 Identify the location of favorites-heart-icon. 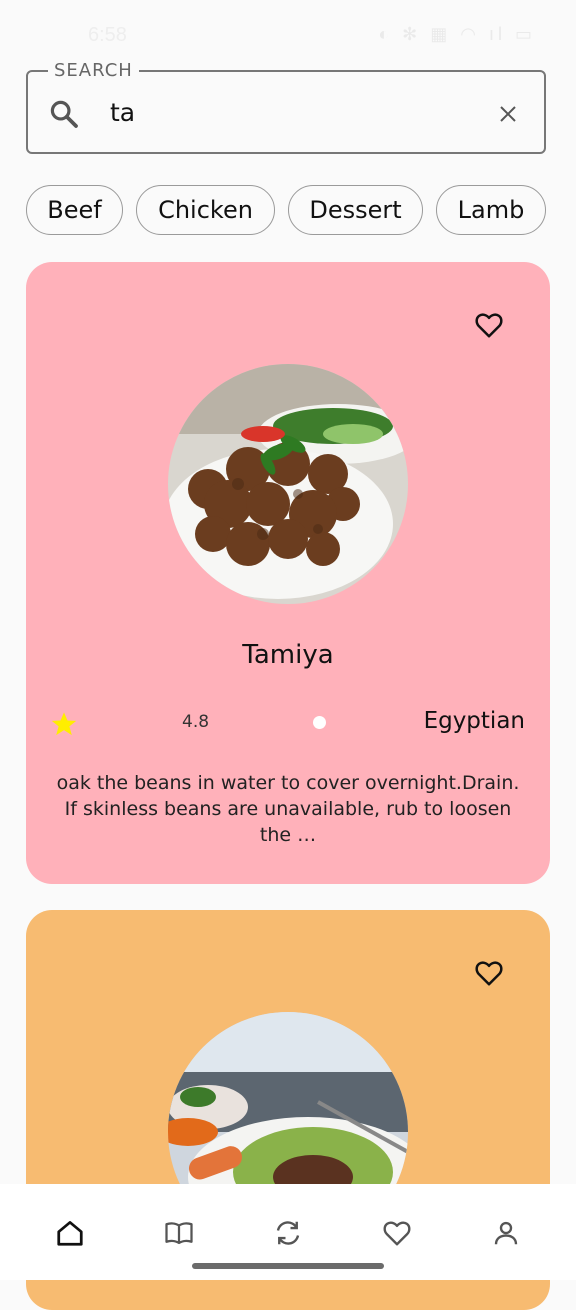
(397, 1233).